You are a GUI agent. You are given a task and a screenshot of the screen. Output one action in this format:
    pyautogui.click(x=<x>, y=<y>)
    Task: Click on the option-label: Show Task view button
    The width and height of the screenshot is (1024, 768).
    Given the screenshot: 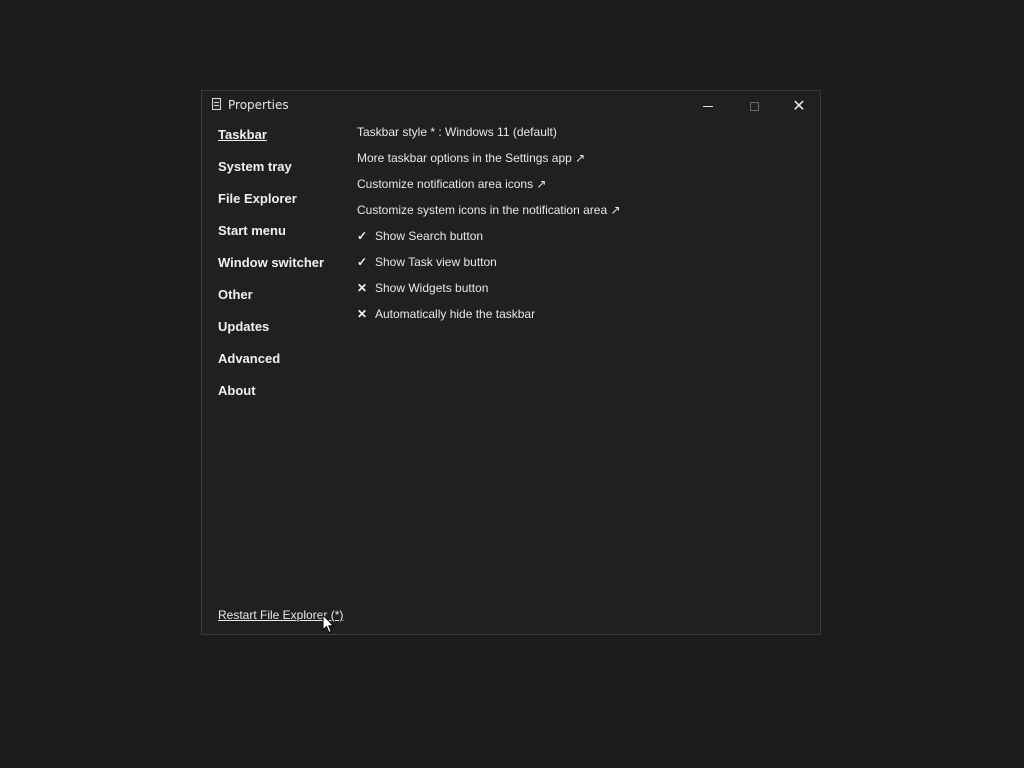 What is the action you would take?
    pyautogui.click(x=436, y=262)
    